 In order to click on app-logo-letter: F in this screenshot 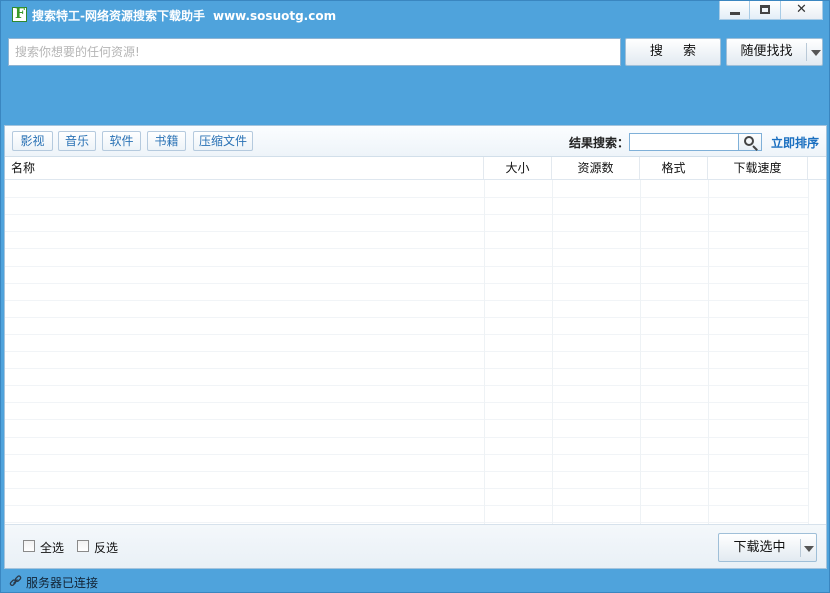, I will do `click(20, 14)`.